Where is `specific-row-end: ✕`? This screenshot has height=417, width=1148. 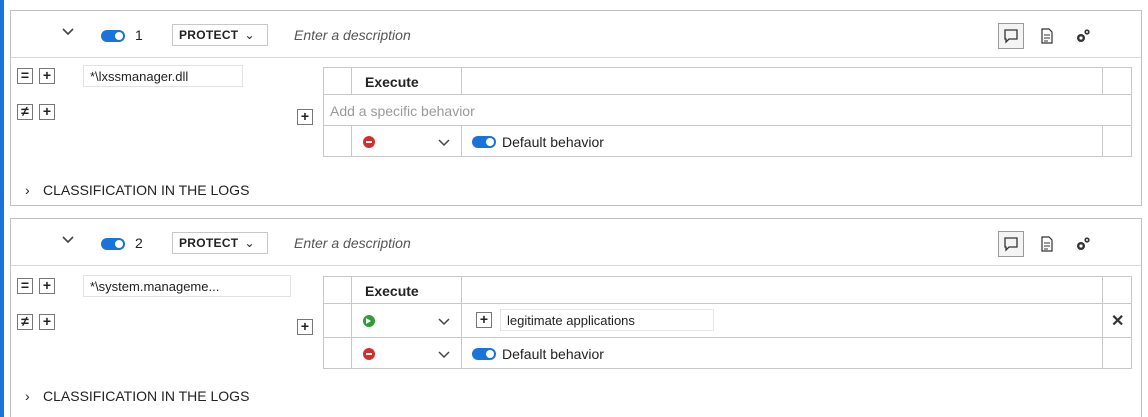 specific-row-end: ✕ is located at coordinates (1117, 320).